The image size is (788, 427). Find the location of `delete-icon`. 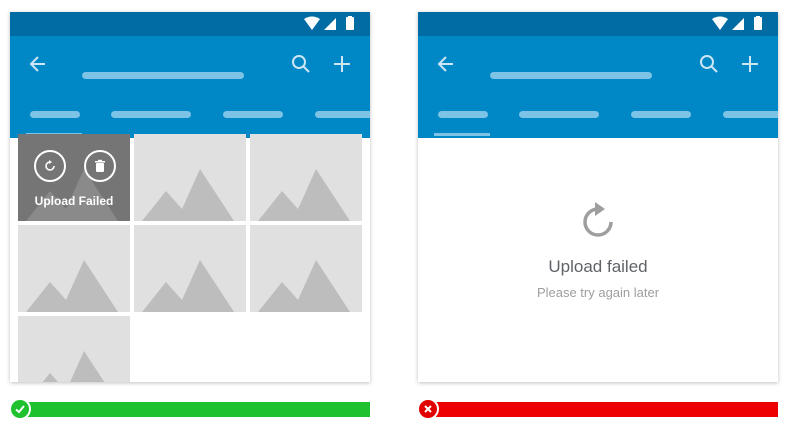

delete-icon is located at coordinates (100, 165).